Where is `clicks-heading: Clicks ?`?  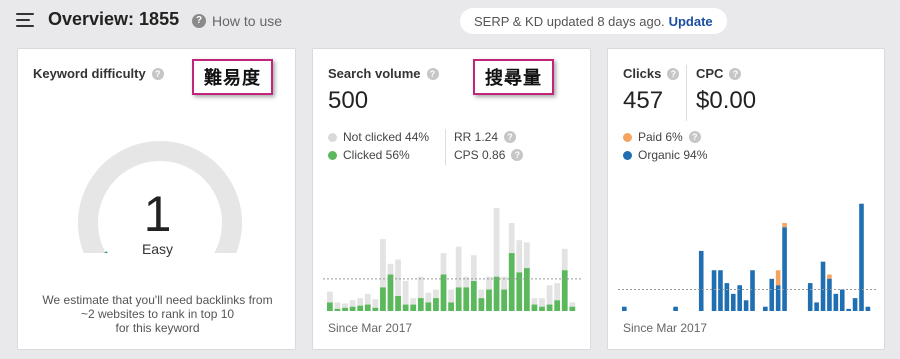 clicks-heading: Clicks ? is located at coordinates (651, 73).